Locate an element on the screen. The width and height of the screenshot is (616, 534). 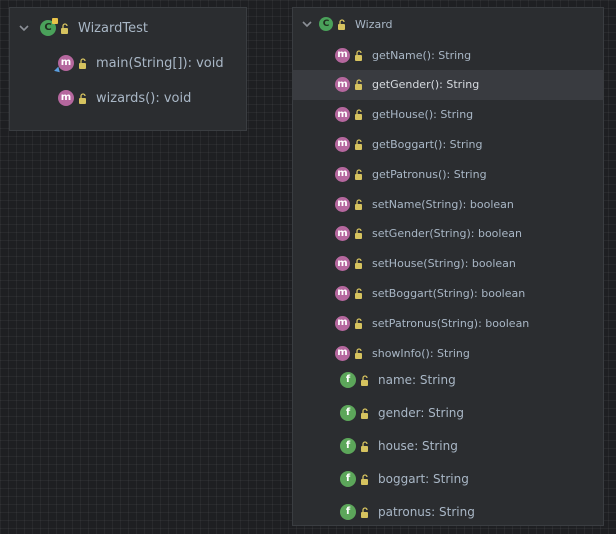
method-row: m main(String[]): void is located at coordinates (128, 63).